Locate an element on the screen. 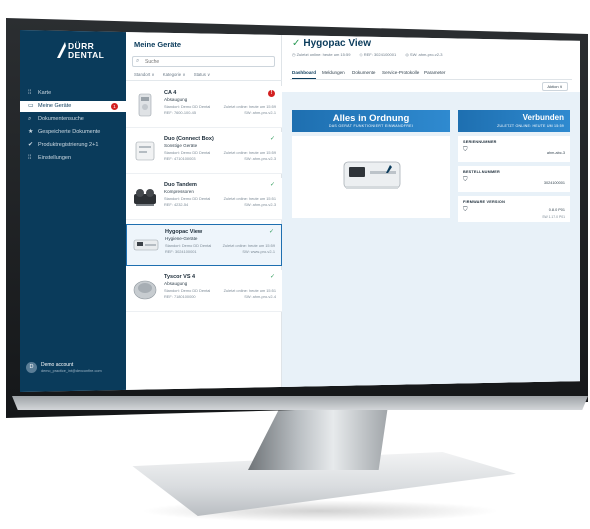  sidebar-item-meine-geraete: ▭ Meine Geräte 1 is located at coordinates (73, 106).